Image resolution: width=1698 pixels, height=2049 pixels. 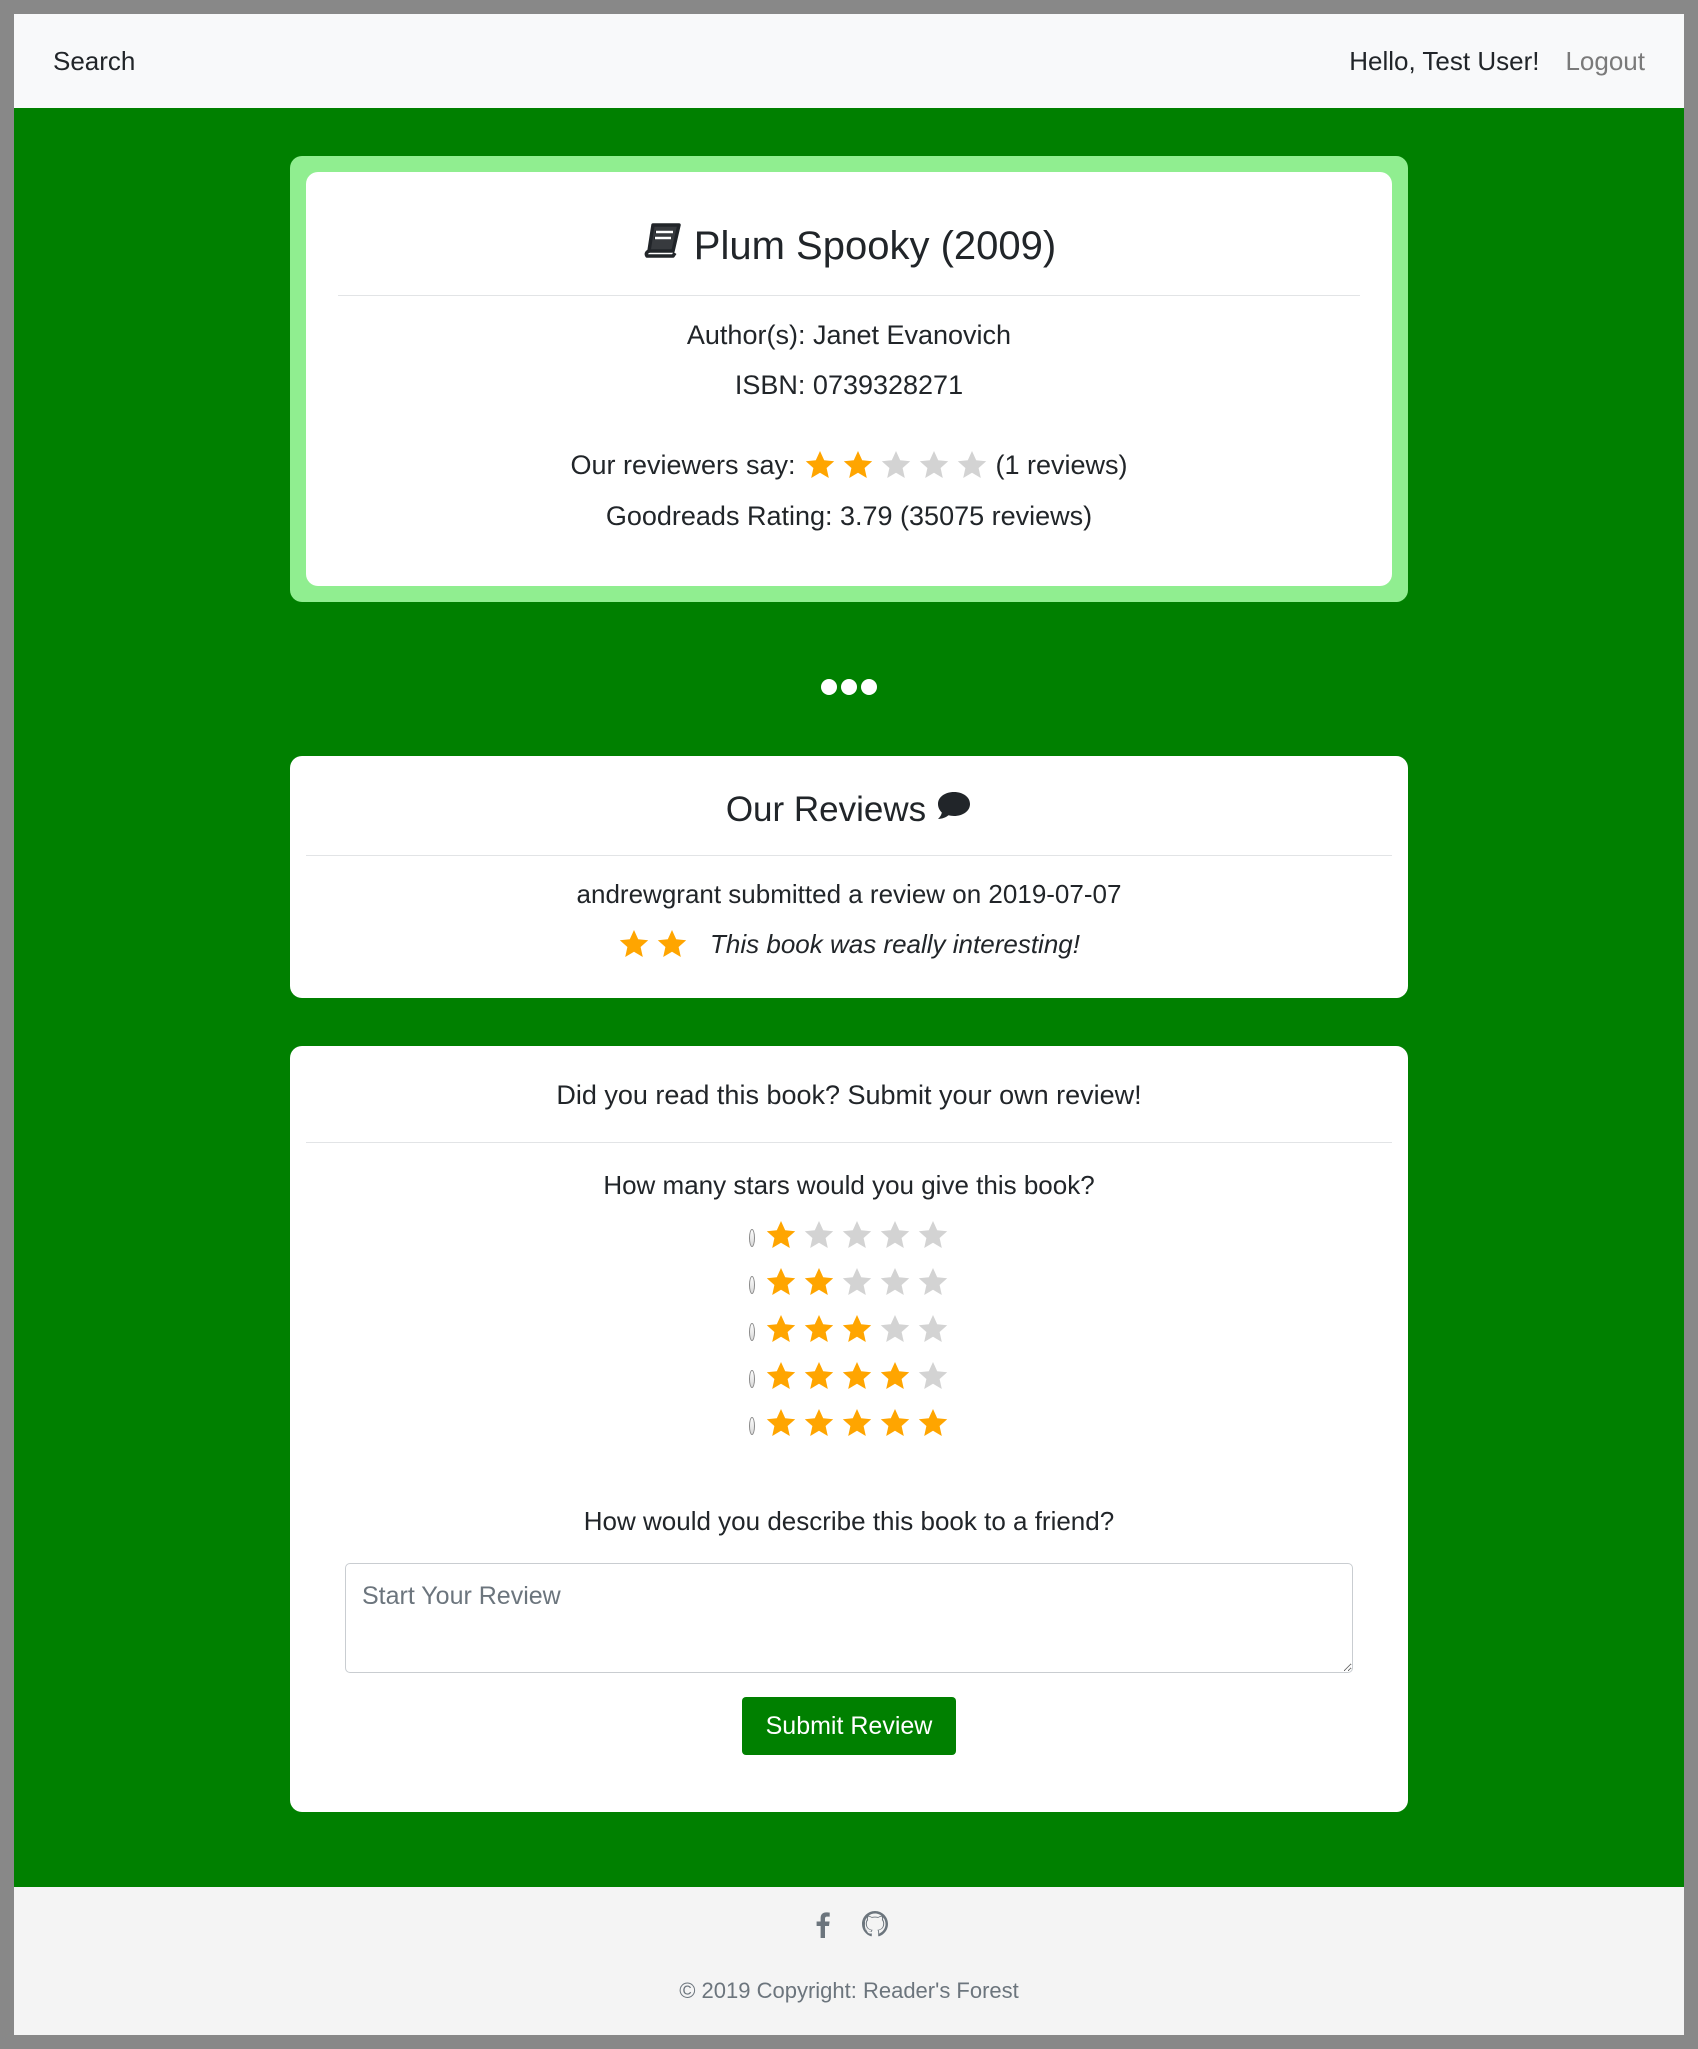 I want to click on book-icon, so click(x=662, y=246).